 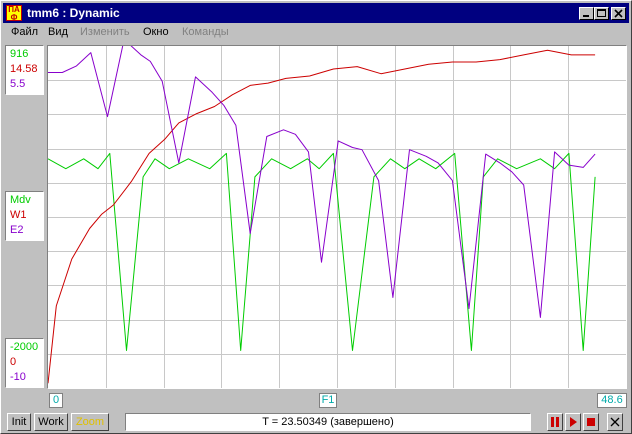 I want to click on series-name-e2: E2, so click(x=17, y=230).